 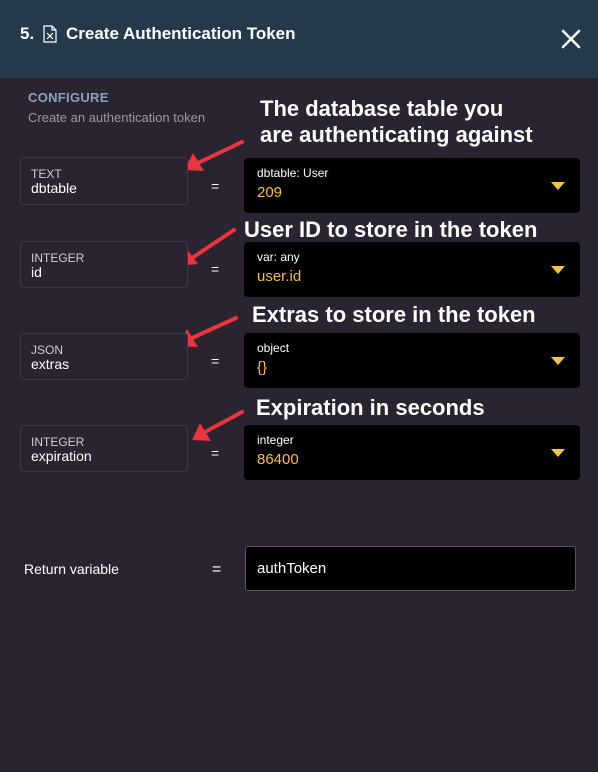 What do you see at coordinates (54, 188) in the screenshot?
I see `param-name: dbtable` at bounding box center [54, 188].